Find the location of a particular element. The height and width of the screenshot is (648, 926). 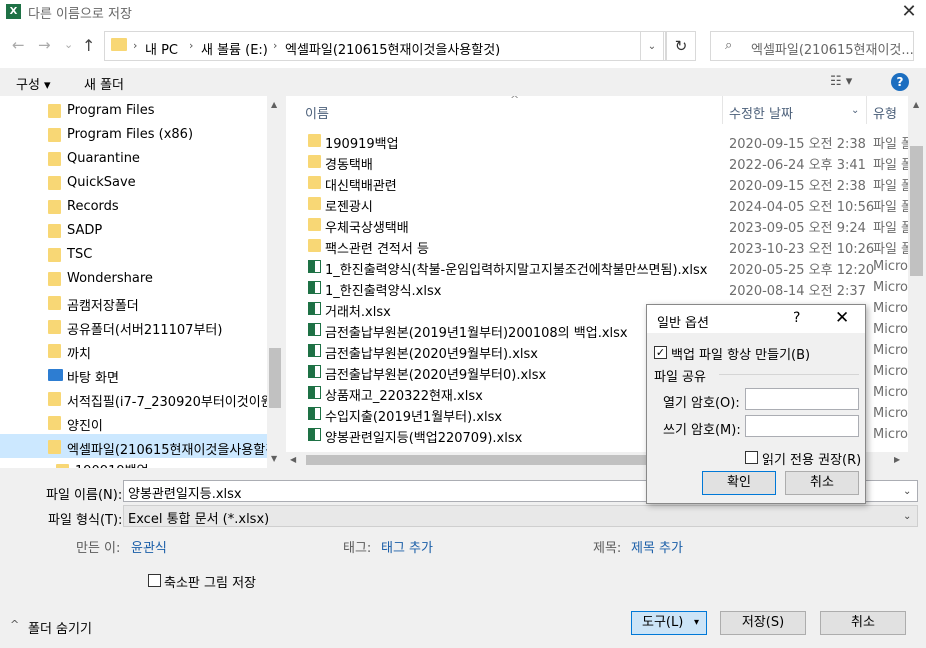

breadcrumb-current-folder: 엑셀파일(210615현재이것을사용할것) is located at coordinates (392, 48).